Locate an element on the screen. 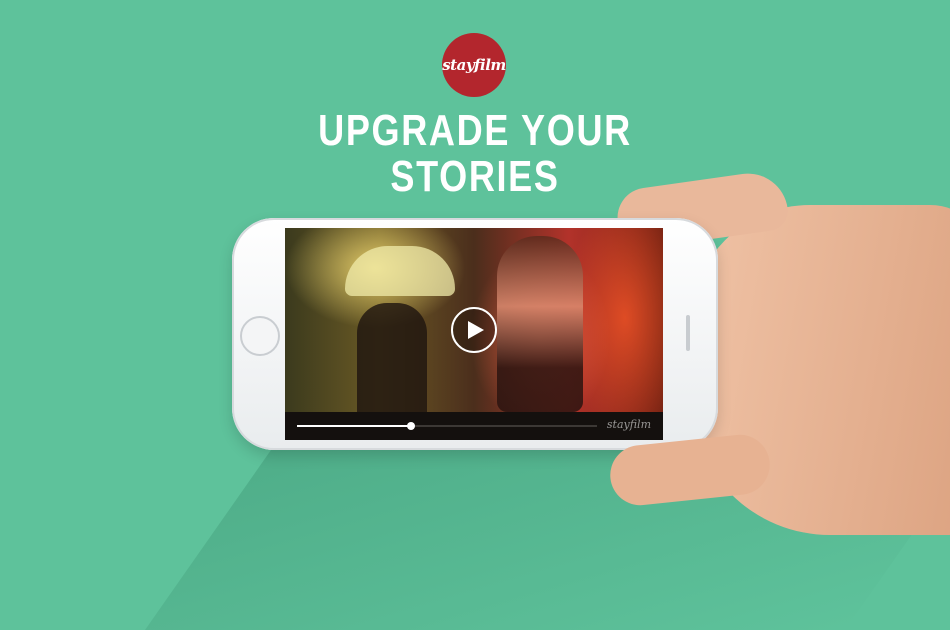 Image resolution: width=950 pixels, height=630 pixels. progress-scrubber is located at coordinates (411, 426).